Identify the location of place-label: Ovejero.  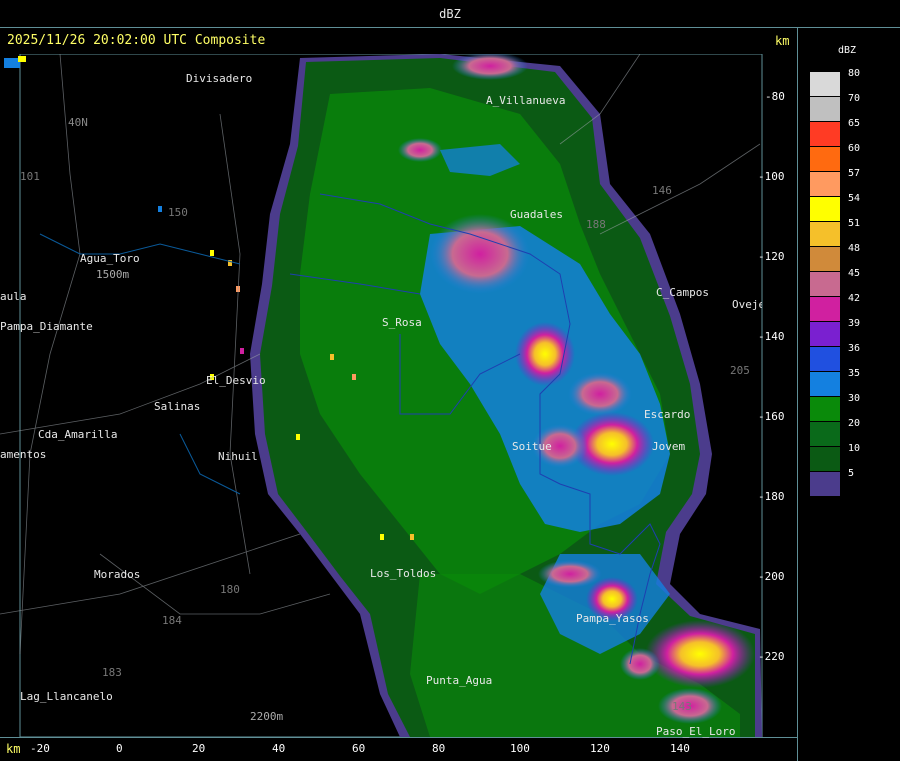
(747, 304).